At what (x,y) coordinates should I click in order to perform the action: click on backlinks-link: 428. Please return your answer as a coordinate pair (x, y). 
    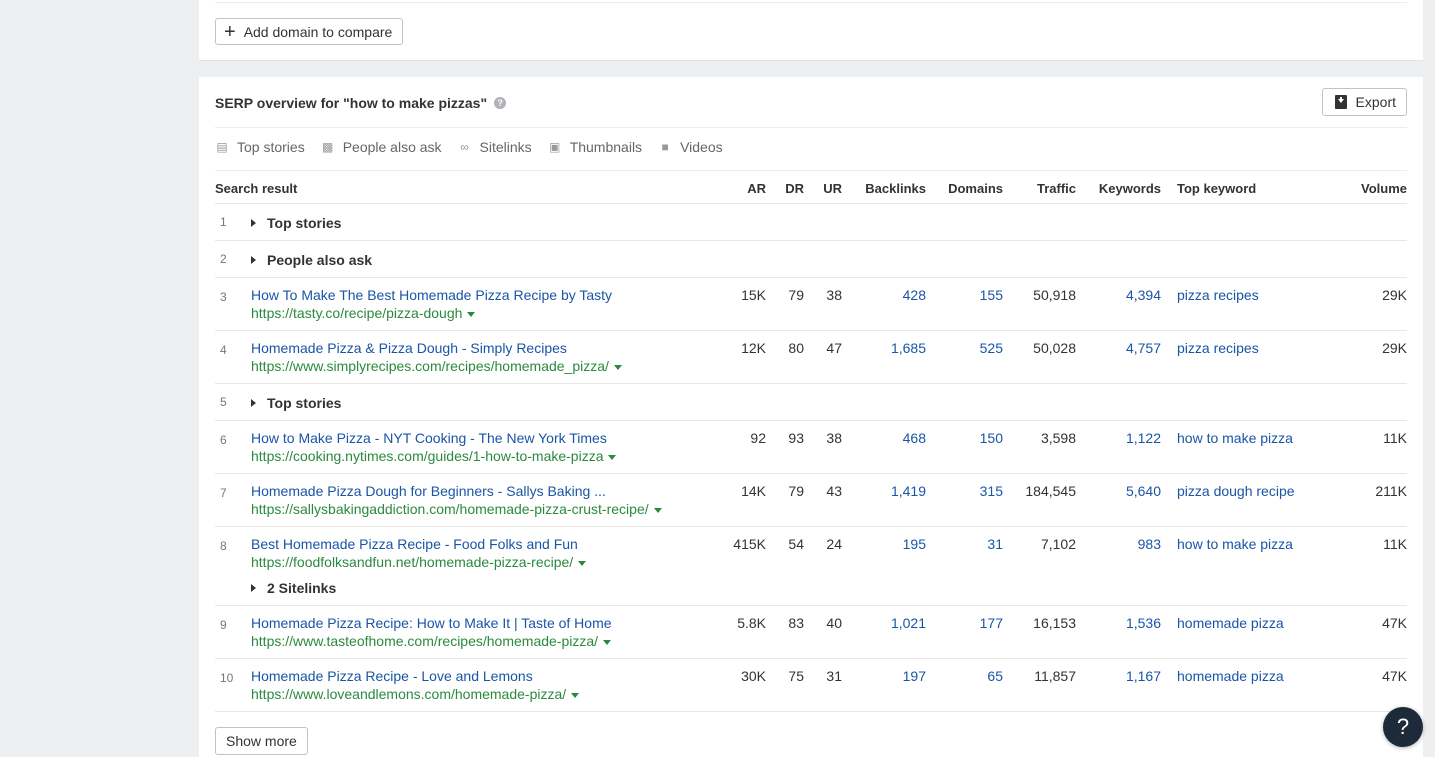
    Looking at the image, I should click on (914, 295).